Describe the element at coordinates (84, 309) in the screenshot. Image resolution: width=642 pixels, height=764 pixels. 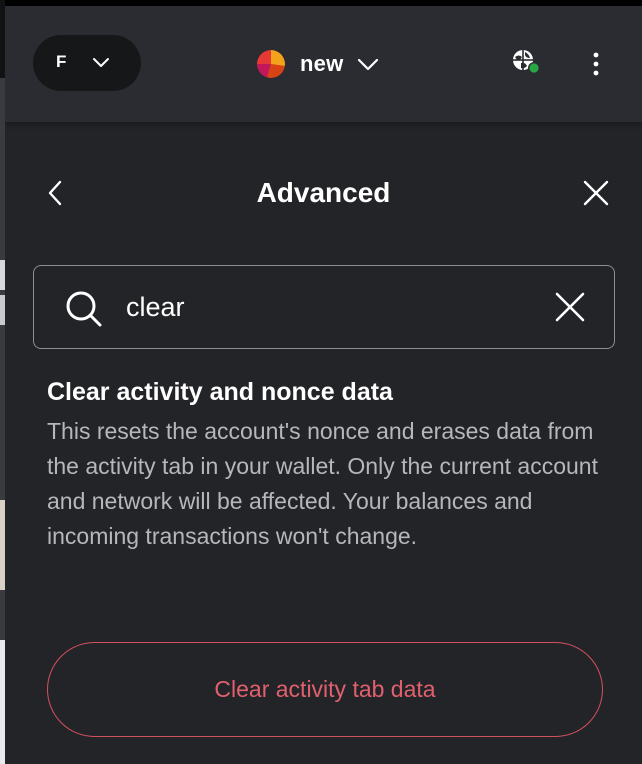
I see `search-icon` at that location.